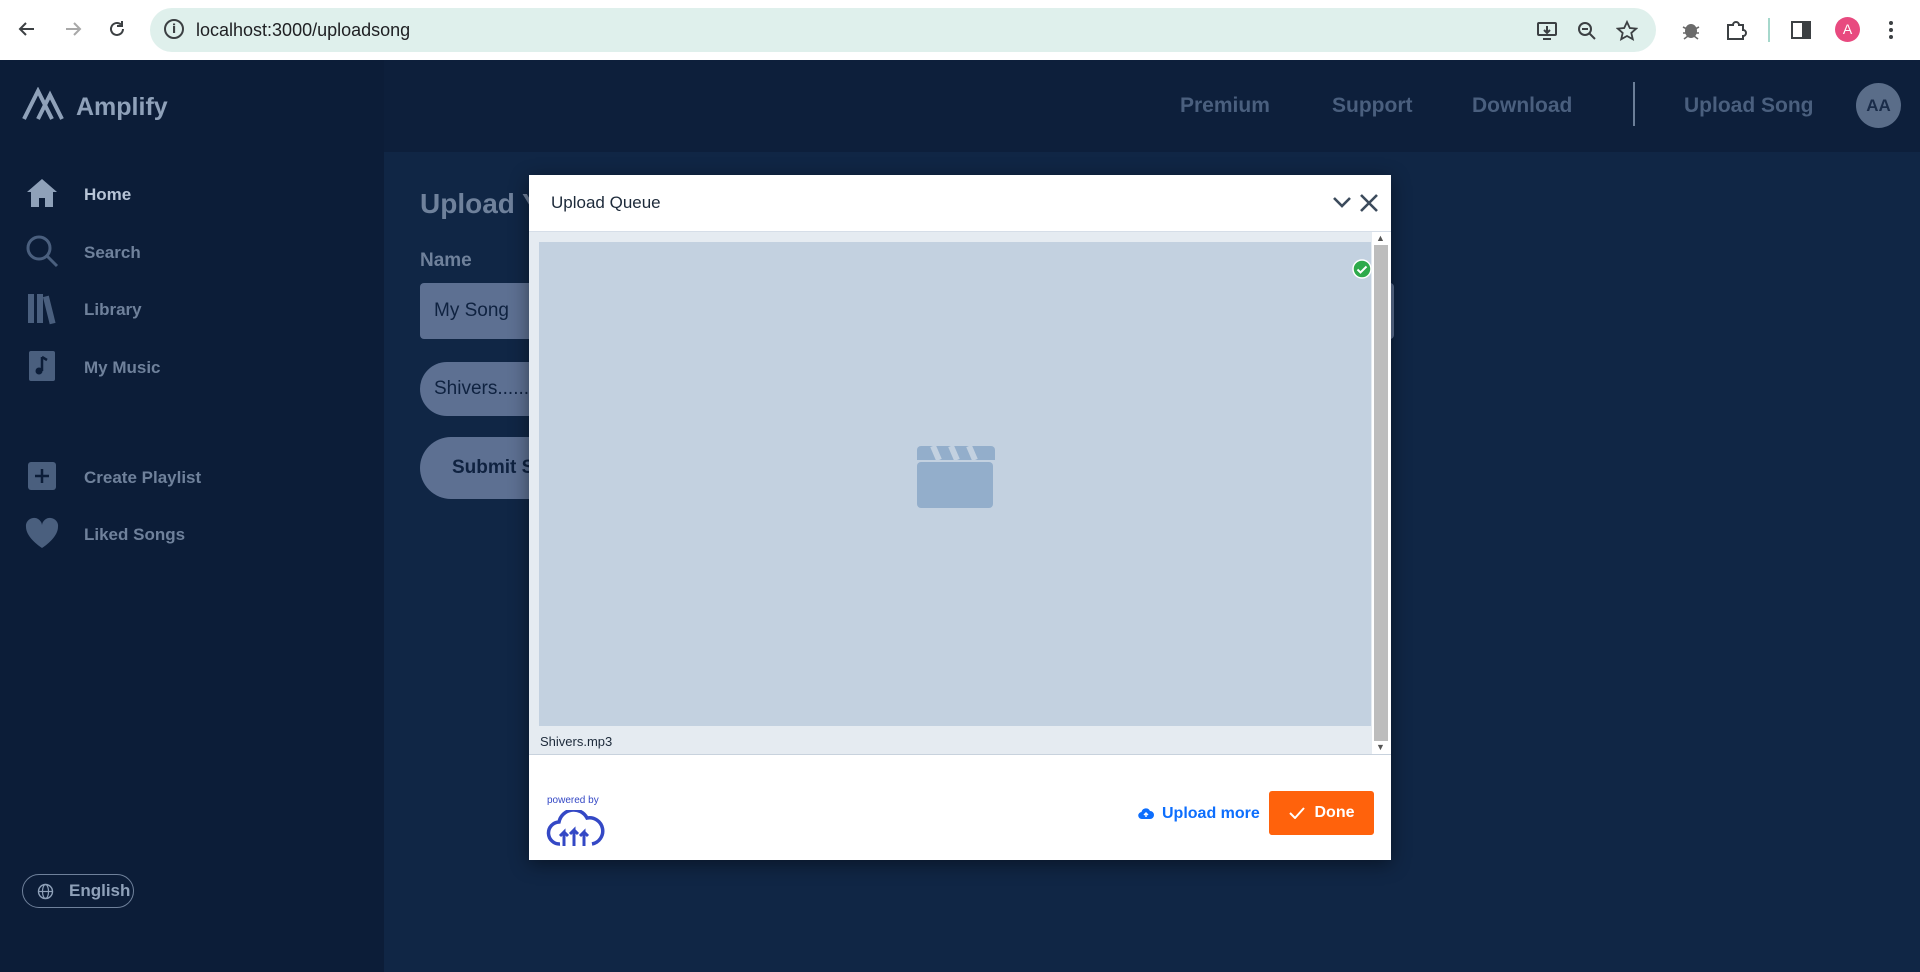 This screenshot has height=972, width=1920. Describe the element at coordinates (1736, 30) in the screenshot. I see `extensions-puzzle-icon` at that location.